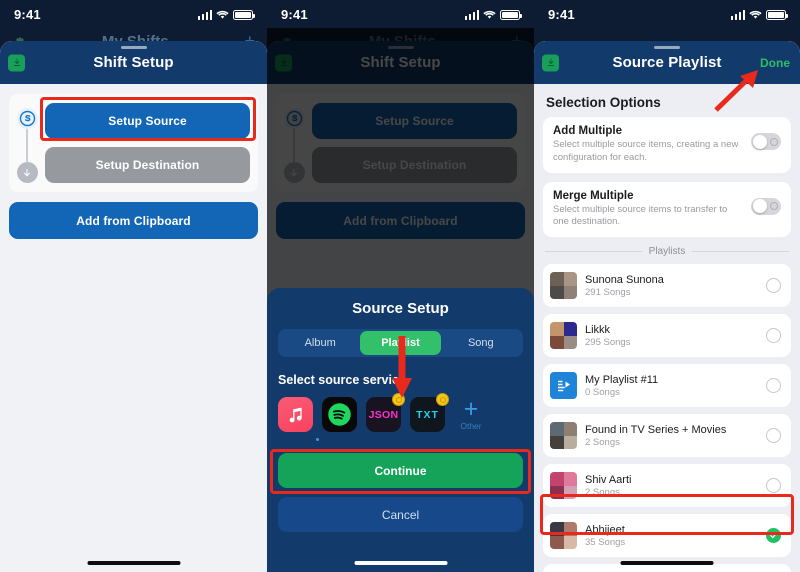 This screenshot has height=572, width=800. I want to click on shift-setup-header: Shift Setup, so click(133, 62).